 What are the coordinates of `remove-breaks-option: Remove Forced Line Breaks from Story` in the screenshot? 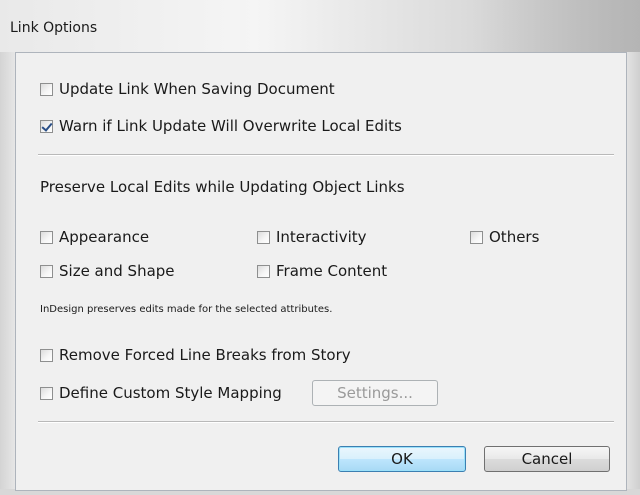 It's located at (195, 355).